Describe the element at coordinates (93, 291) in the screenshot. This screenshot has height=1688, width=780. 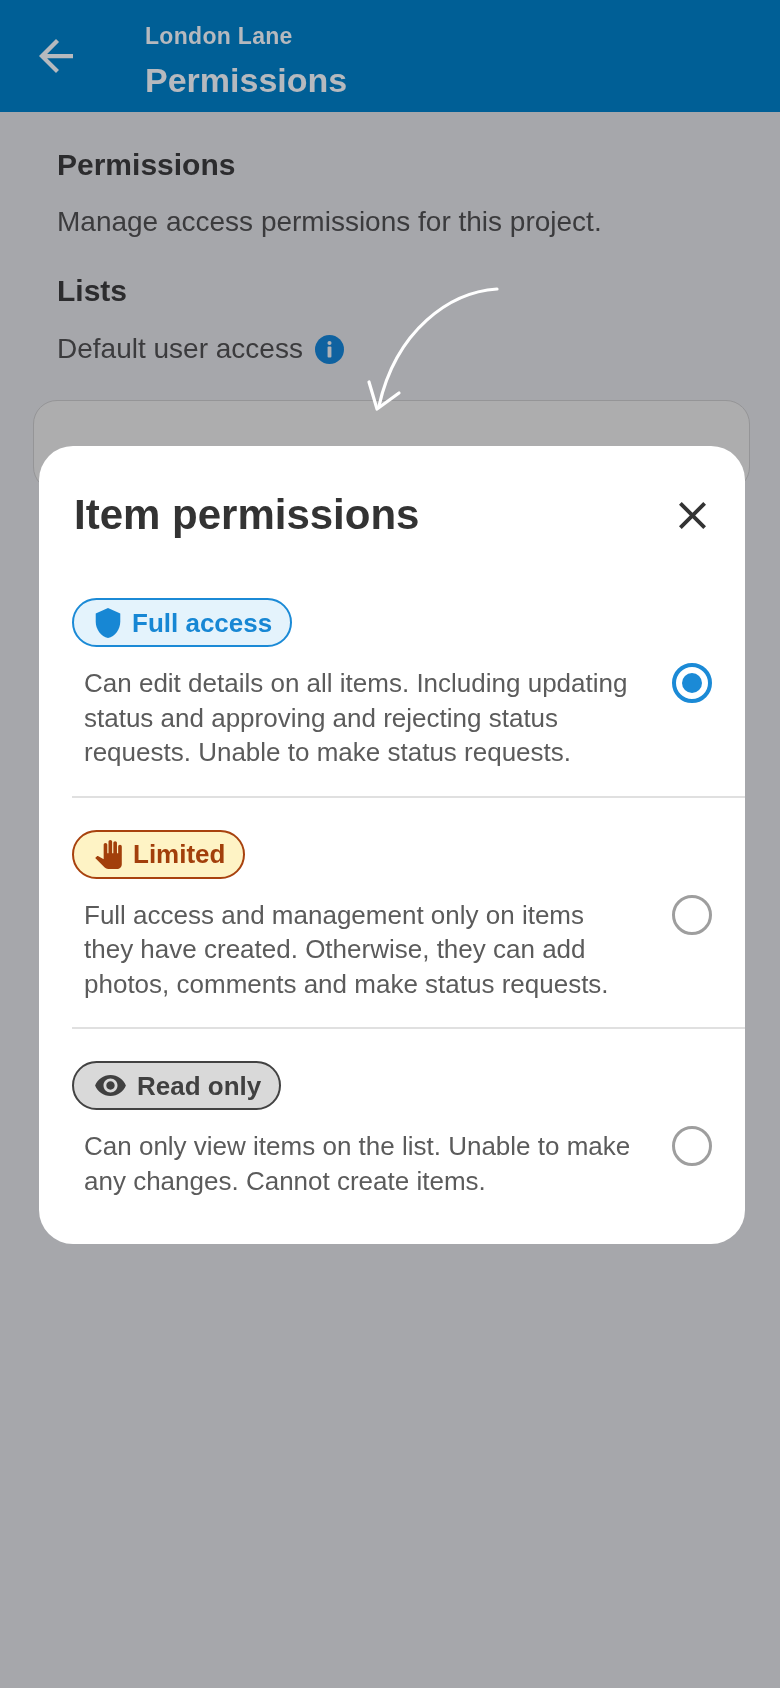
I see `list-heading: Lists` at that location.